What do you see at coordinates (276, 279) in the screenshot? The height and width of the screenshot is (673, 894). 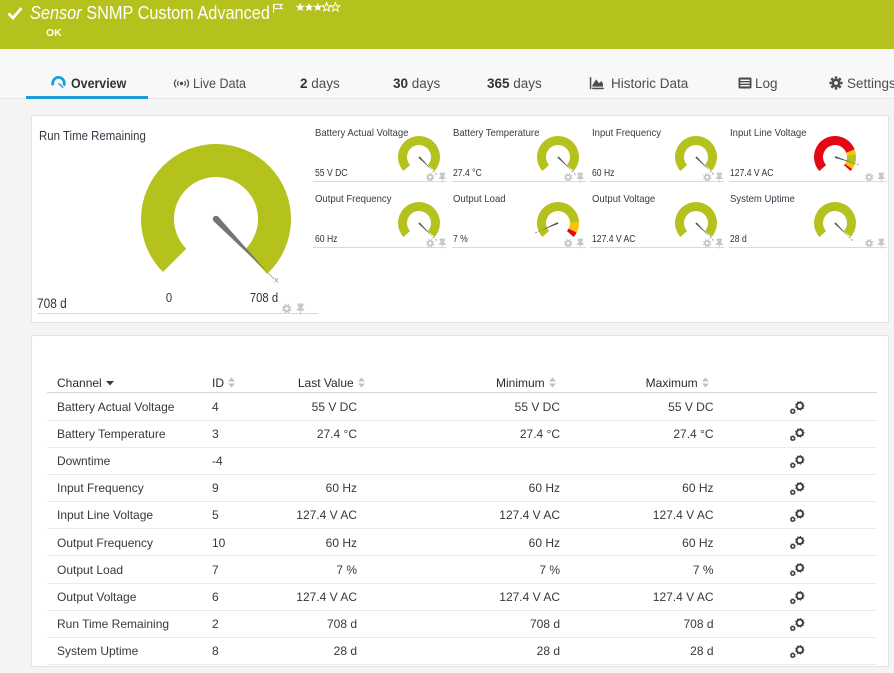 I see `svg-text: x` at bounding box center [276, 279].